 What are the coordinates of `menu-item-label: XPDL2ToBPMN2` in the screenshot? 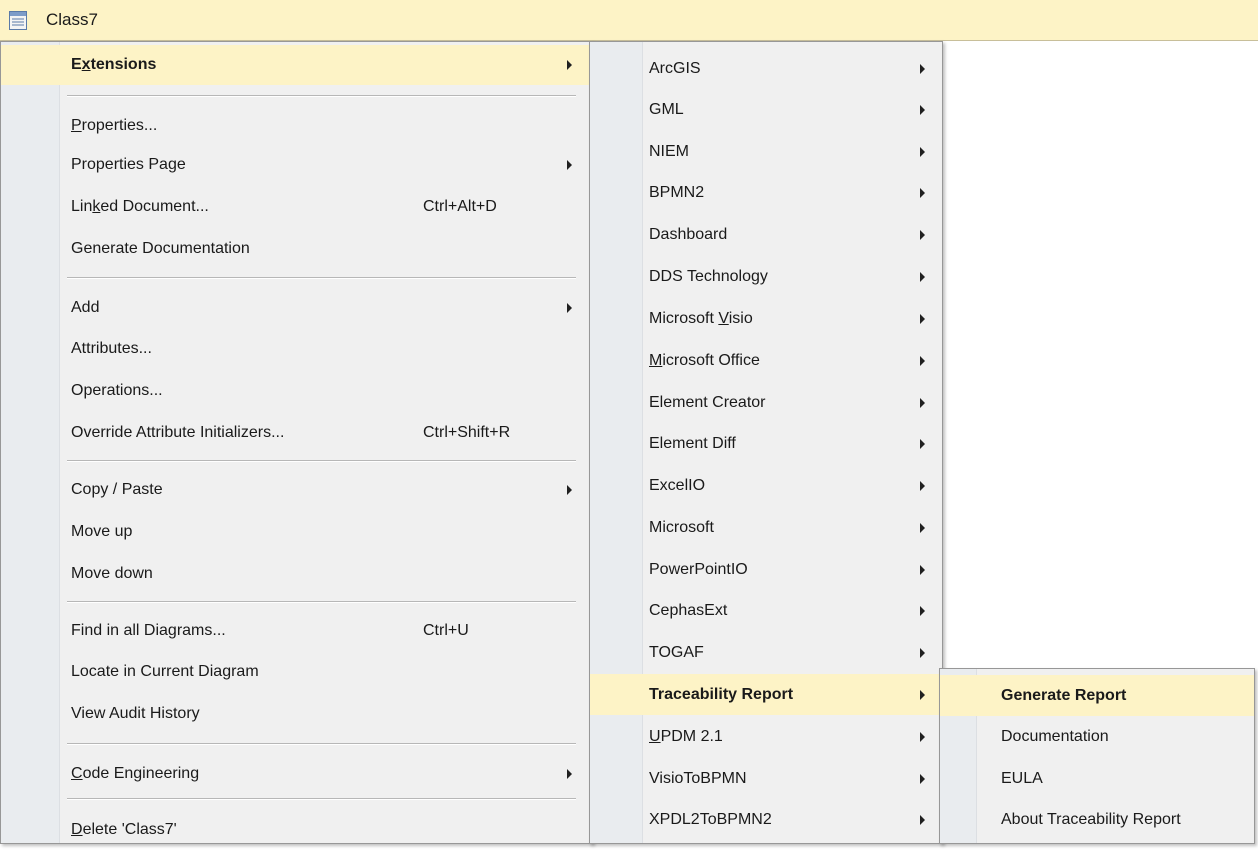 It's located at (710, 819).